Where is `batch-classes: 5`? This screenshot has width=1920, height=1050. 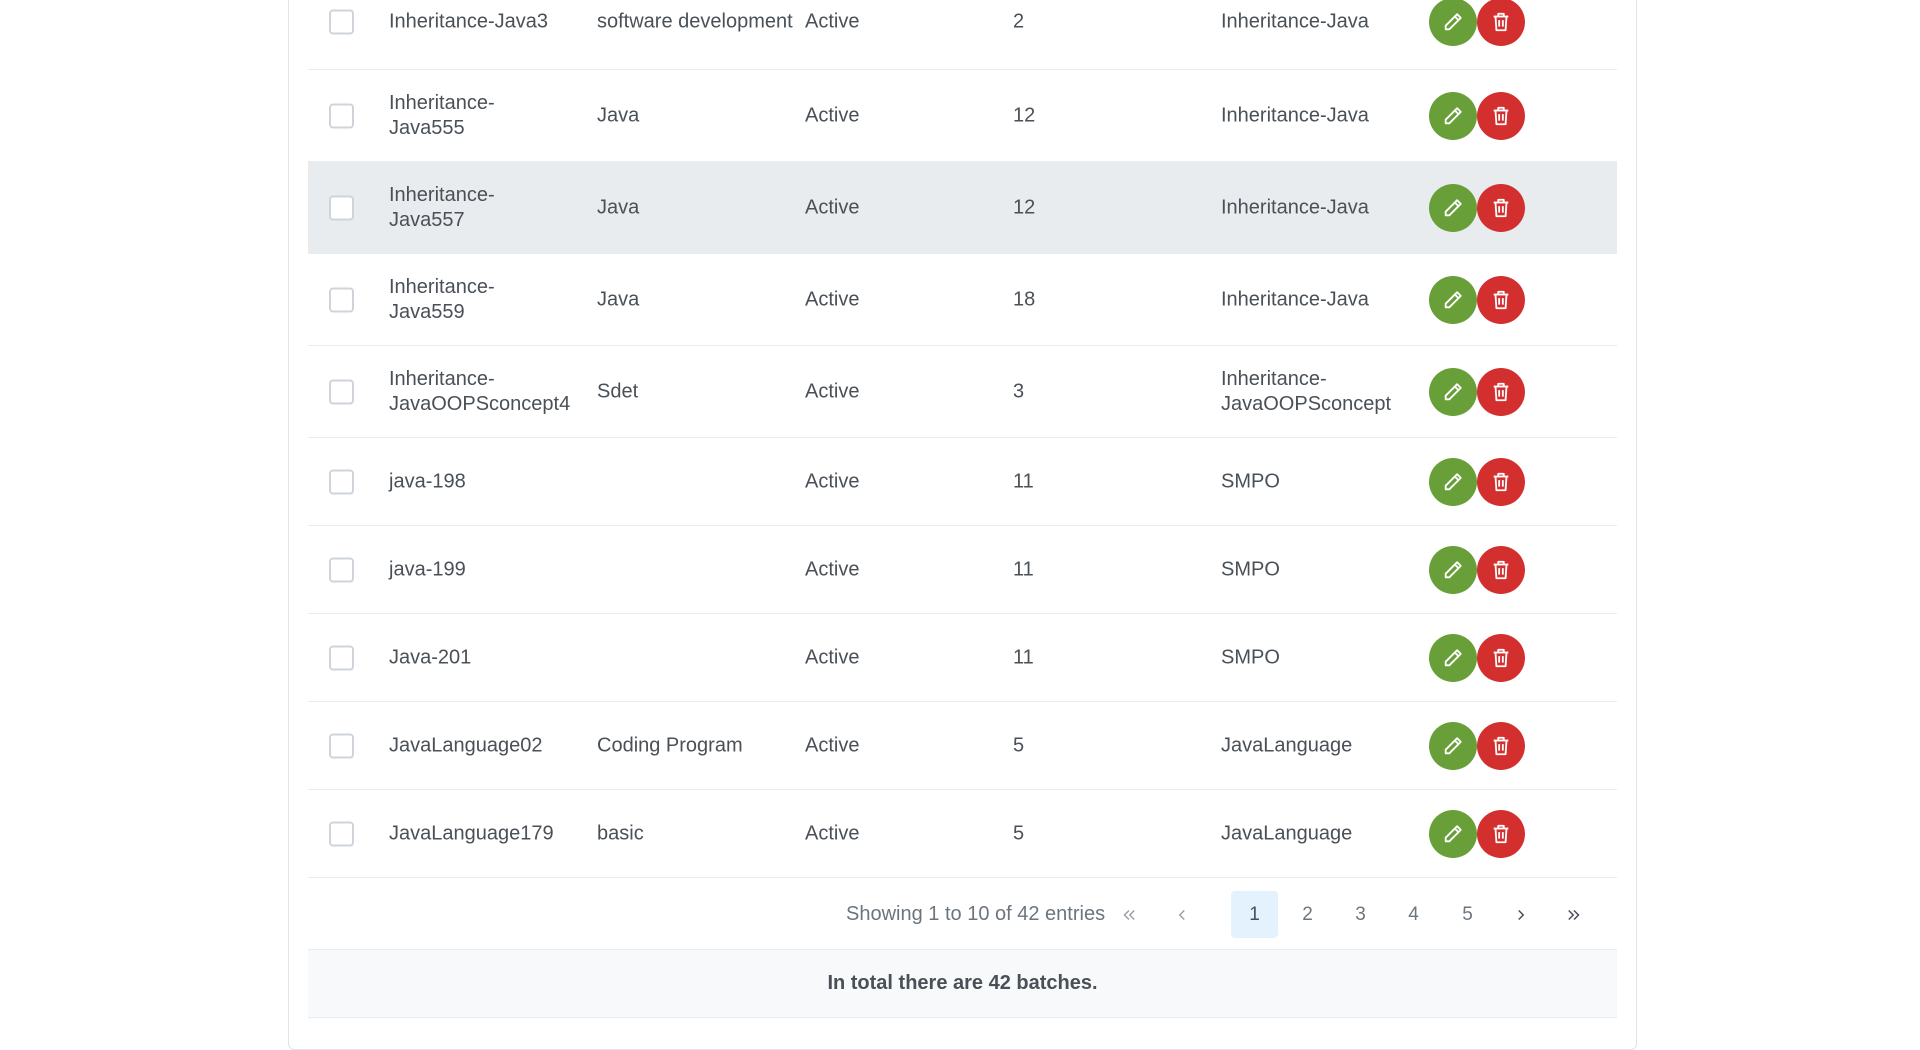 batch-classes: 5 is located at coordinates (1019, 833).